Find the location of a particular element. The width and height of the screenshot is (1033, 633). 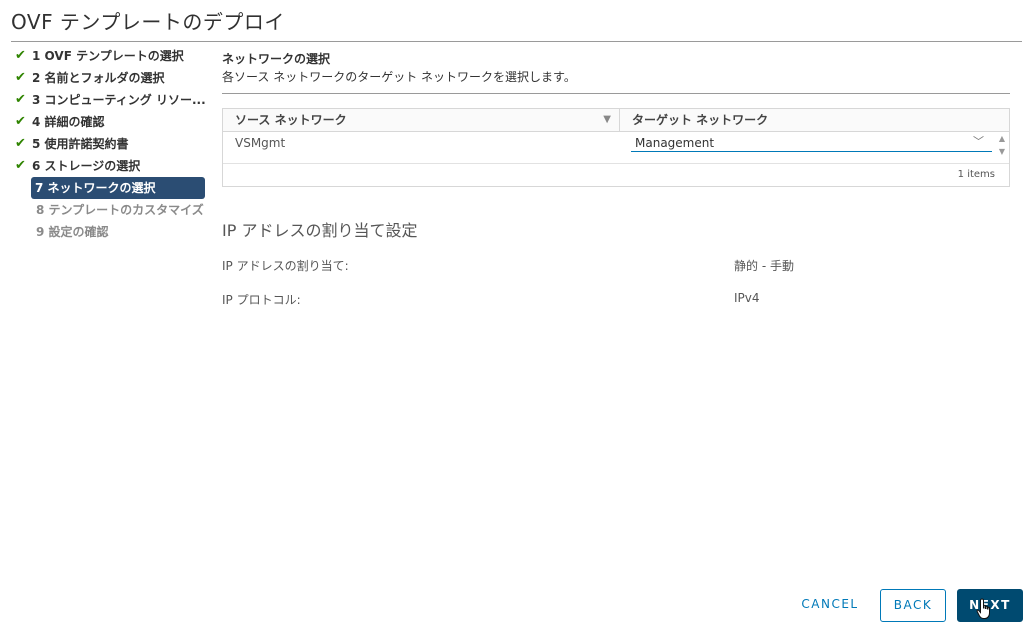

table-row: VSMgmt Management ﹀ ▲ ▼ is located at coordinates (616, 148).